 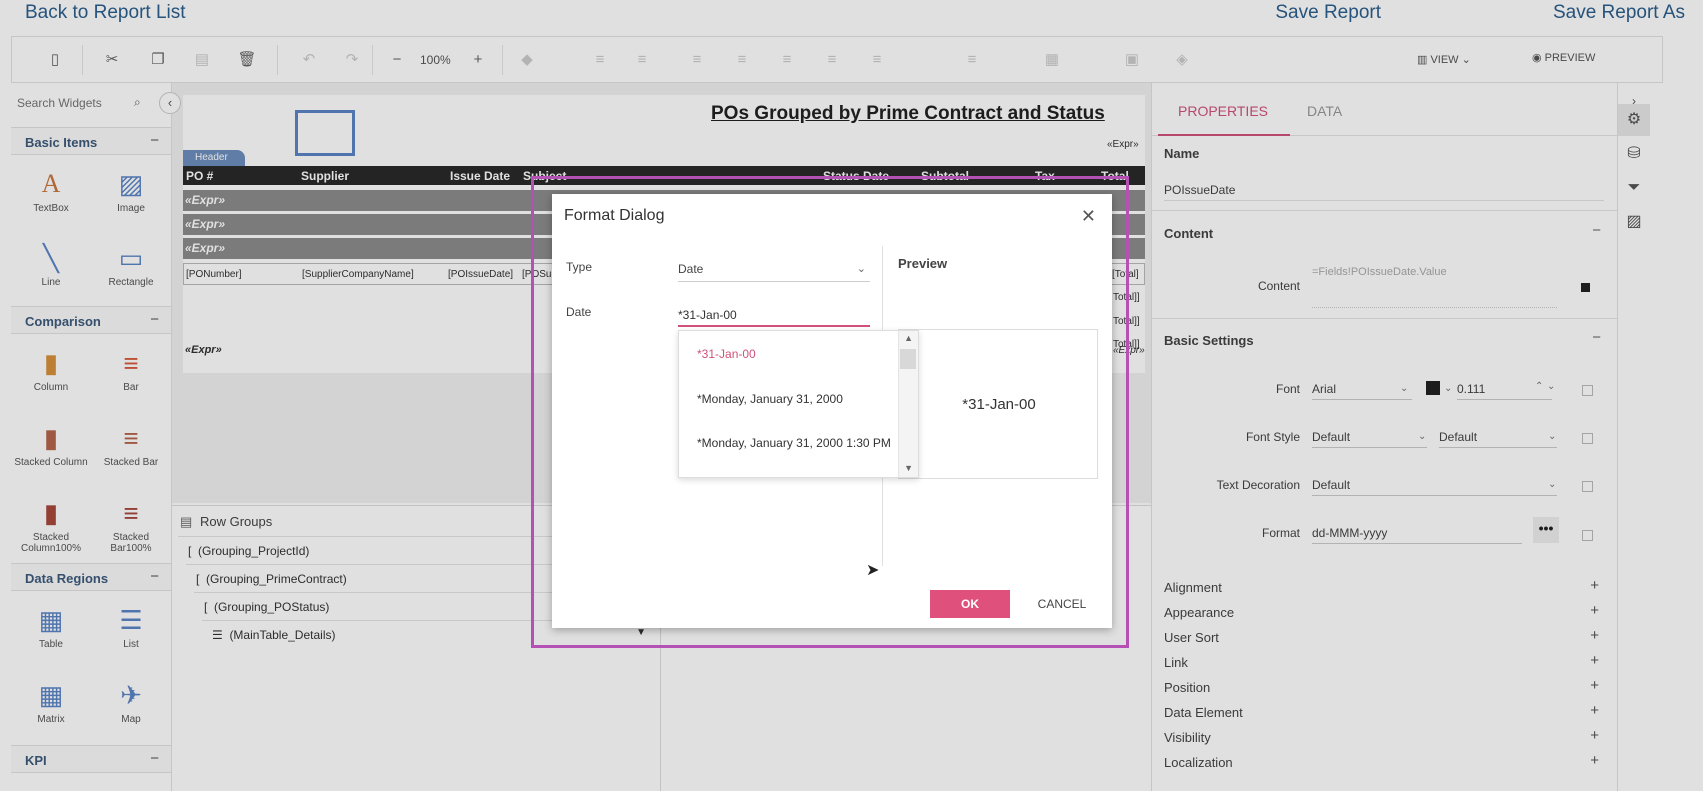 What do you see at coordinates (726, 354) in the screenshot?
I see `date-format-option: *31-Jan-00` at bounding box center [726, 354].